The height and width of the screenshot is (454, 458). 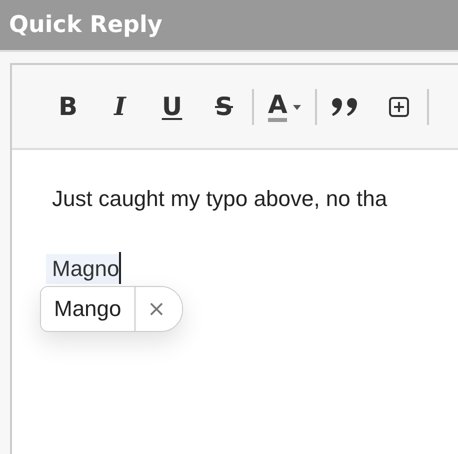 I want to click on misspelled-word: Magno, so click(x=83, y=269).